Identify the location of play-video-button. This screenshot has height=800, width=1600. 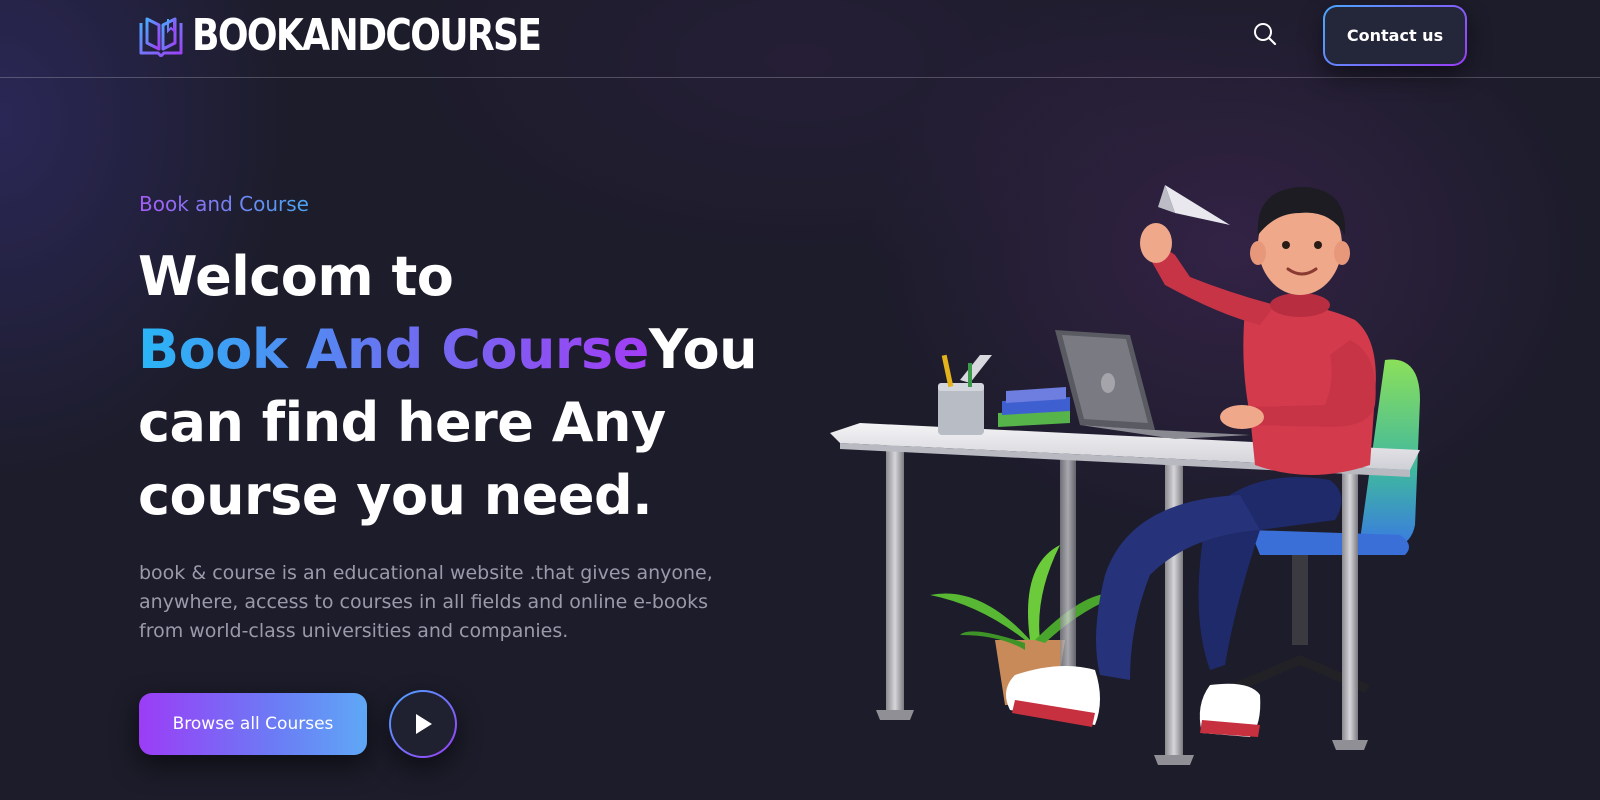
(423, 724).